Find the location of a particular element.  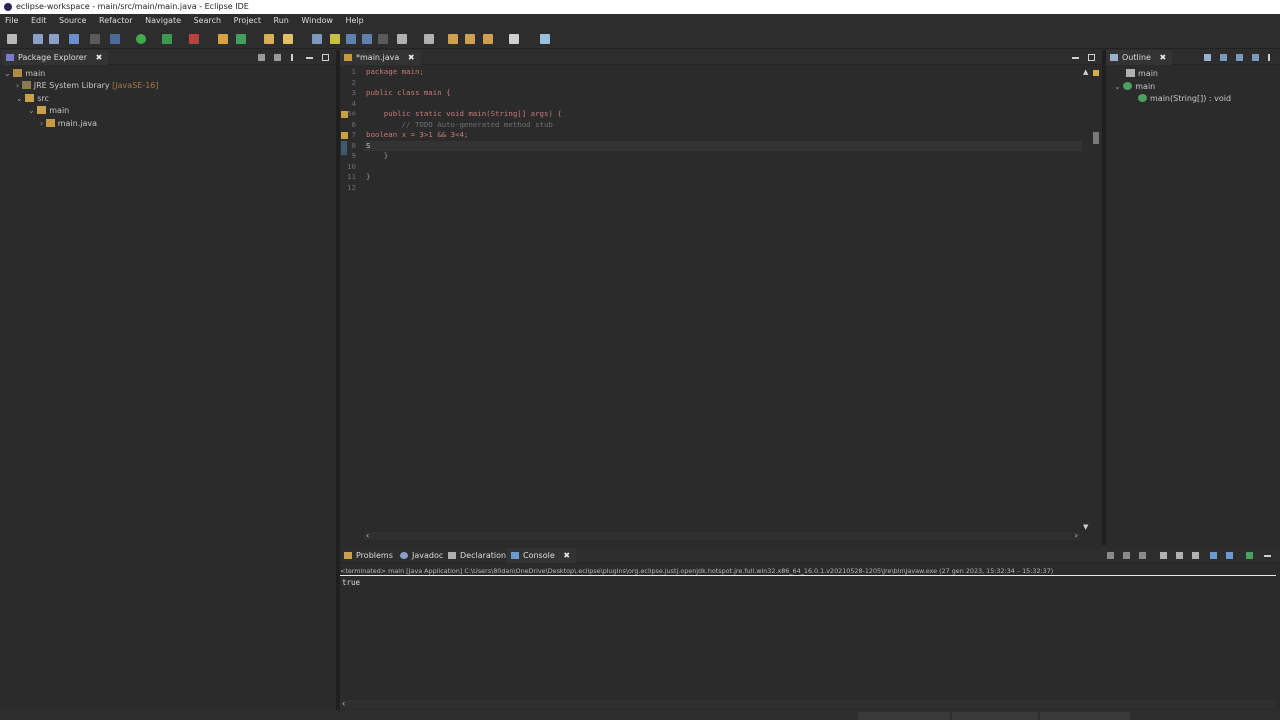

toggle-mark-occurrences-icon is located at coordinates (317, 39).